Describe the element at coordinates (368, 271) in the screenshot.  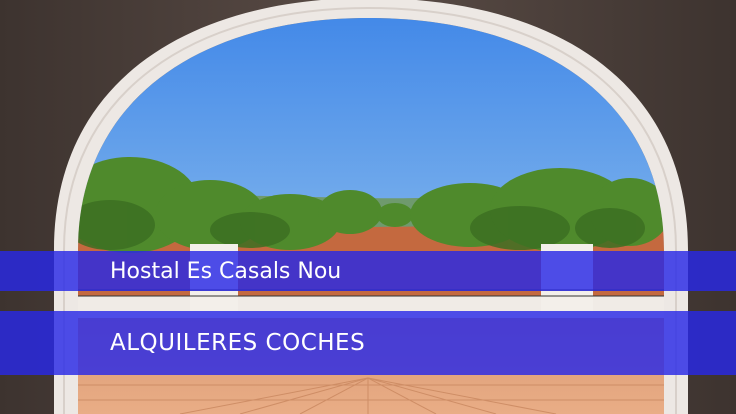
I see `title-banner: Hostal Es Casals Nou` at that location.